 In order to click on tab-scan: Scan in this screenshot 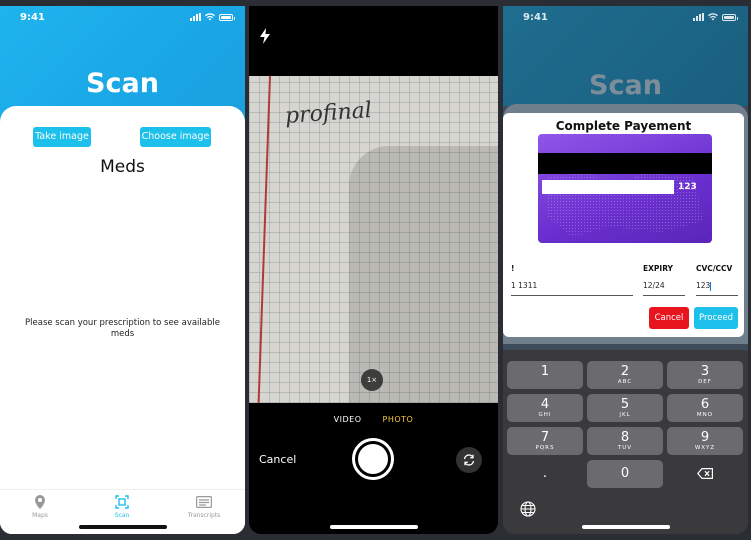, I will do `click(122, 506)`.